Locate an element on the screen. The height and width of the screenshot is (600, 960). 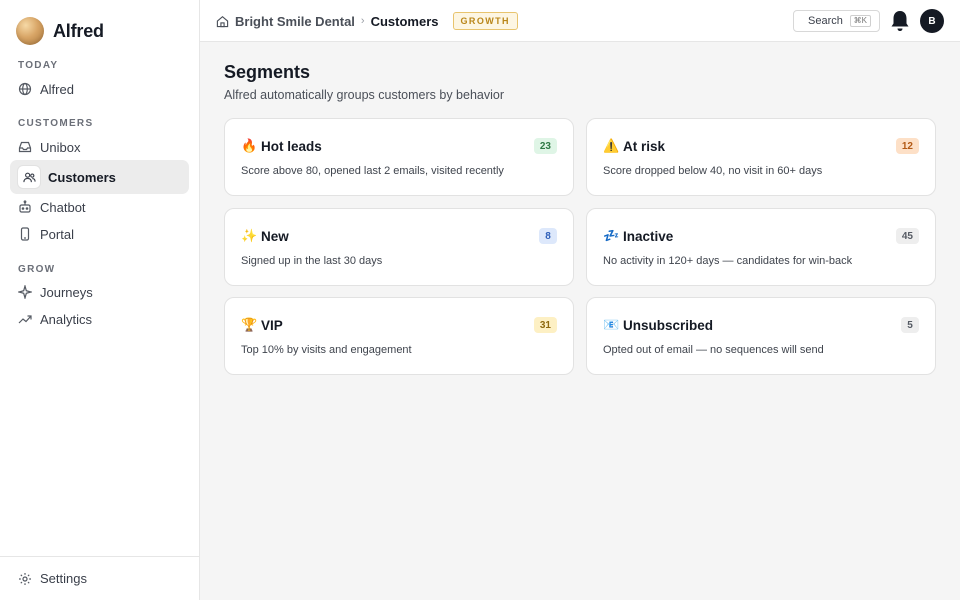
sidebar-item-label: Analytics is located at coordinates (66, 319).